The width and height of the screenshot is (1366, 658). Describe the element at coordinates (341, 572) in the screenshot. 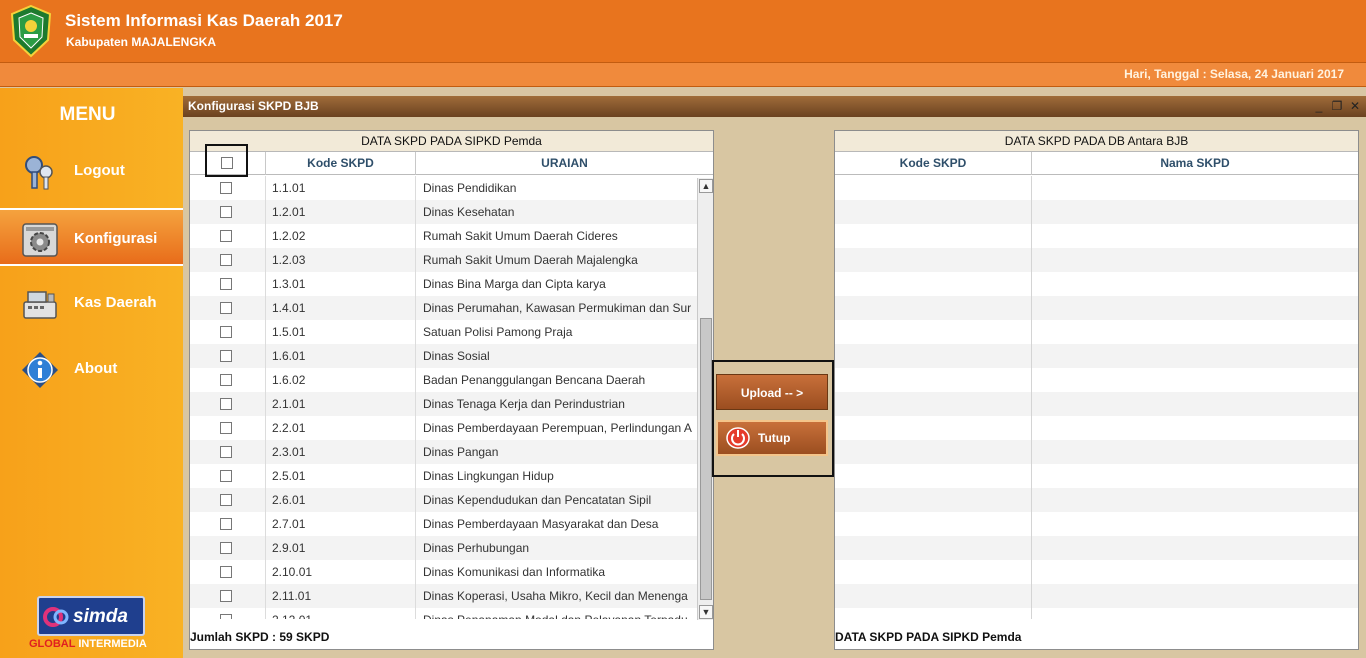

I see `kode-cell: 2.10.01` at that location.